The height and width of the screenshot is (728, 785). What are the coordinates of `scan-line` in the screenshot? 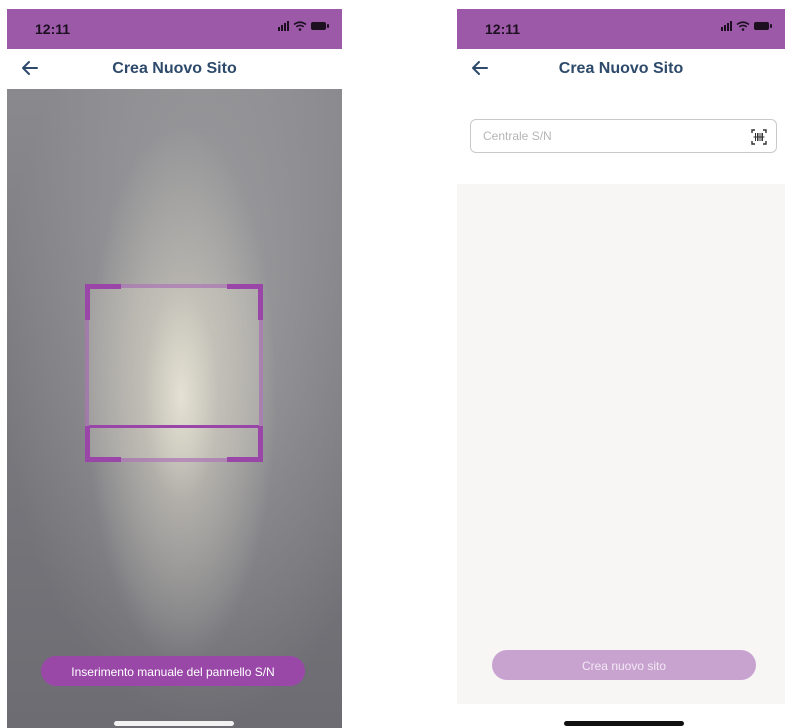 It's located at (174, 426).